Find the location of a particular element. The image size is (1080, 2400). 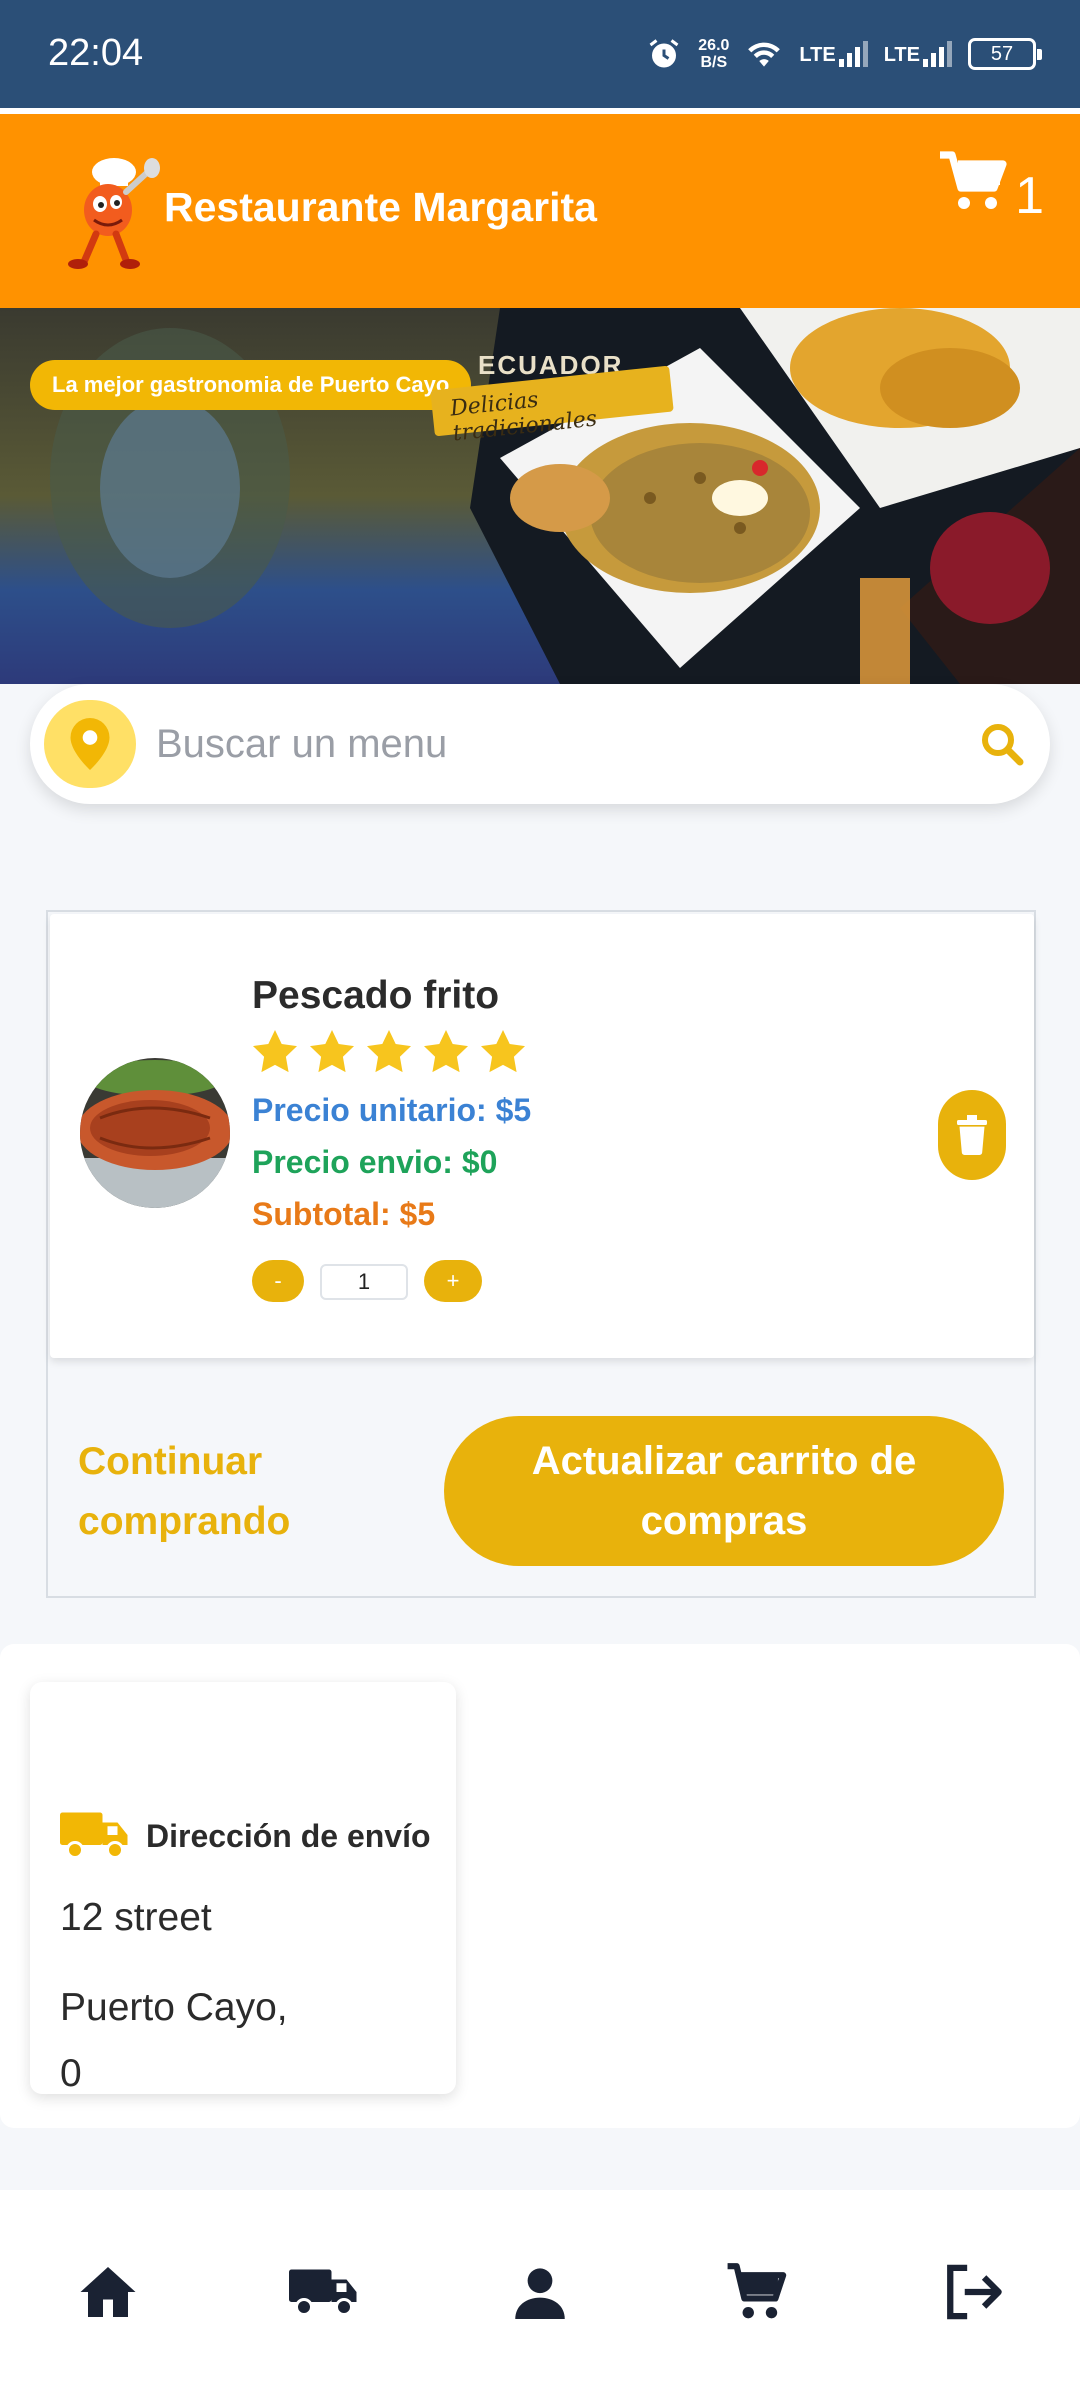

item-image-fried-fish is located at coordinates (155, 1133).